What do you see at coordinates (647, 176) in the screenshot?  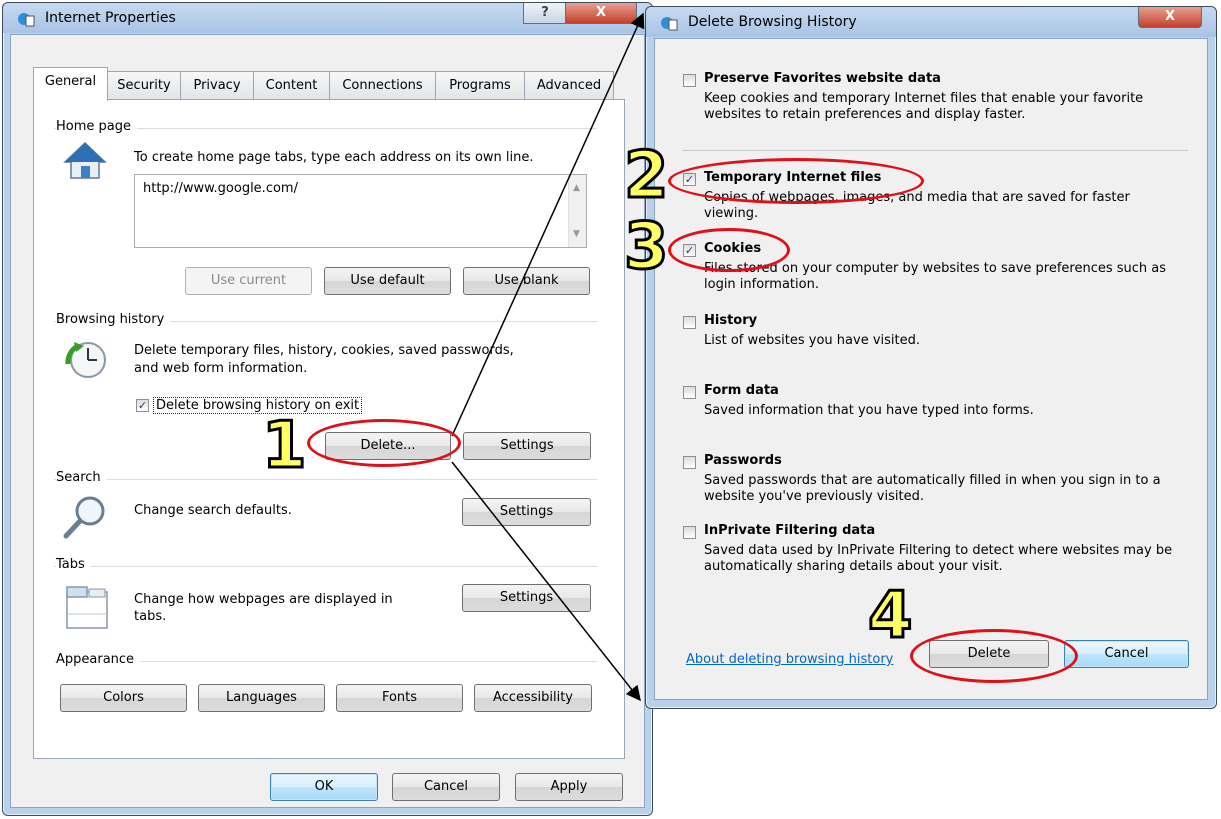 I see `step-number-2: 2` at bounding box center [647, 176].